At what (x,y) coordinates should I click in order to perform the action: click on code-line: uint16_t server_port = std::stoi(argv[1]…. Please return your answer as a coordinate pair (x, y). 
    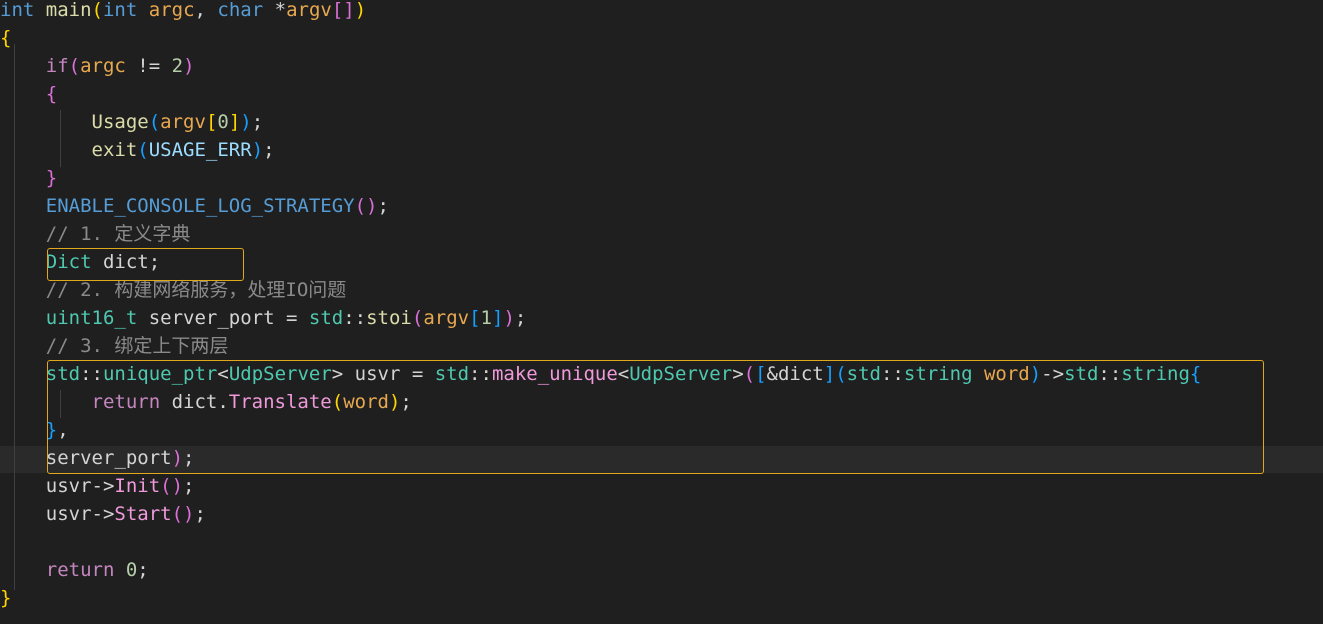
    Looking at the image, I should click on (661, 318).